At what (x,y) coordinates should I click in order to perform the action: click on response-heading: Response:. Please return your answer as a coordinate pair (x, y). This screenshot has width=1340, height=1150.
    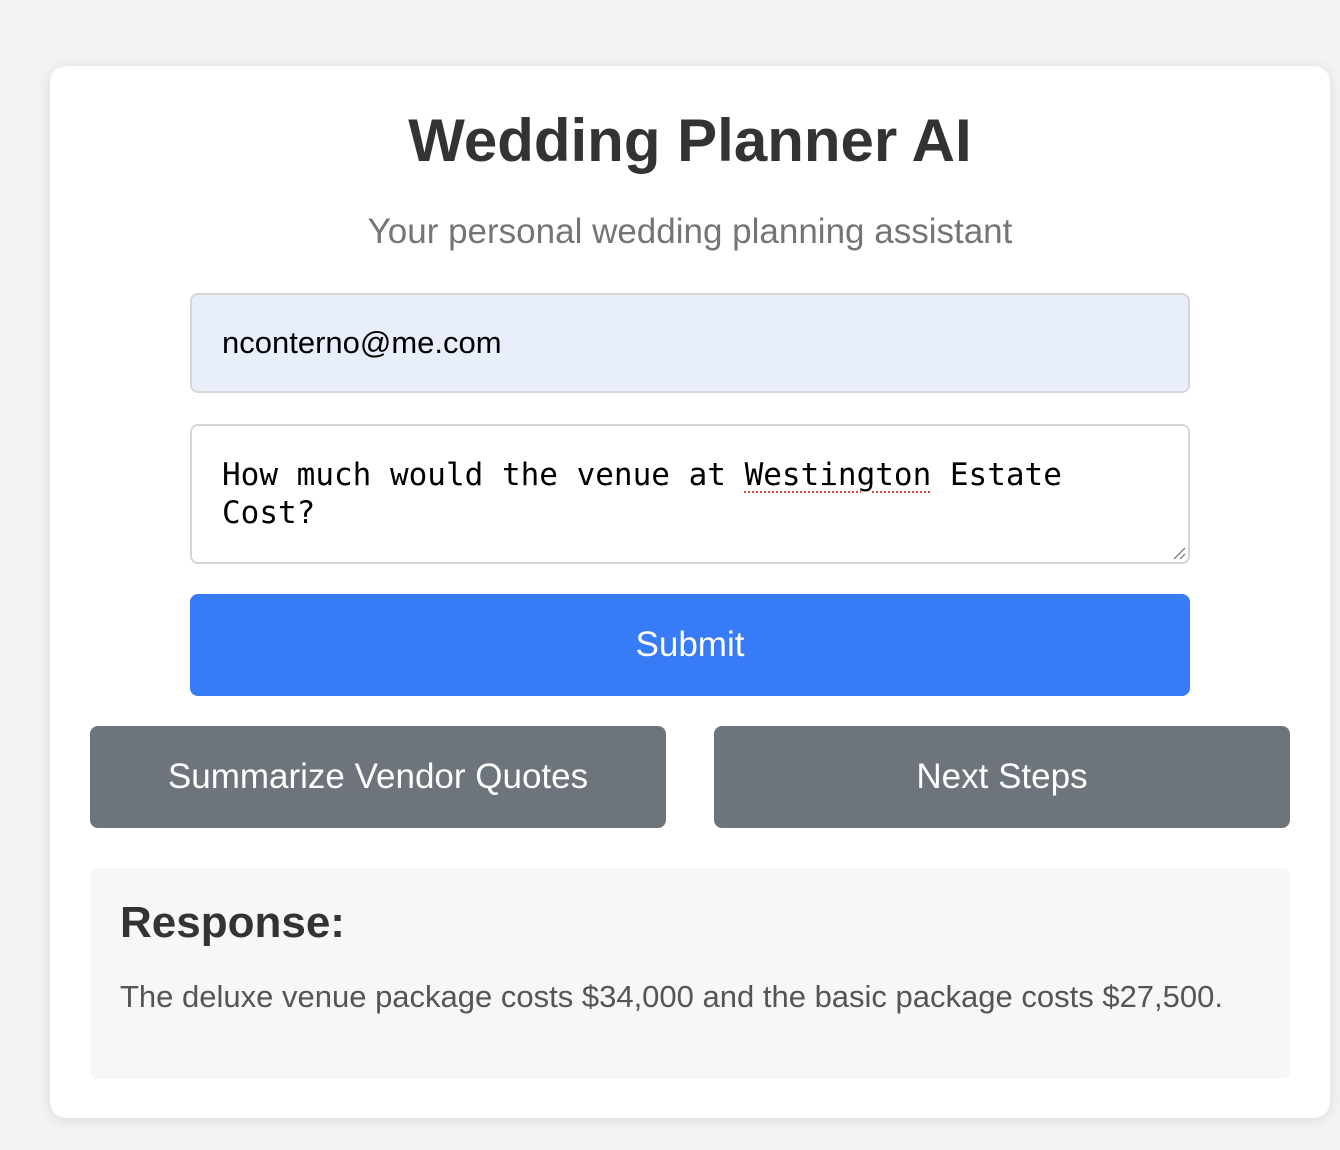
    Looking at the image, I should click on (232, 922).